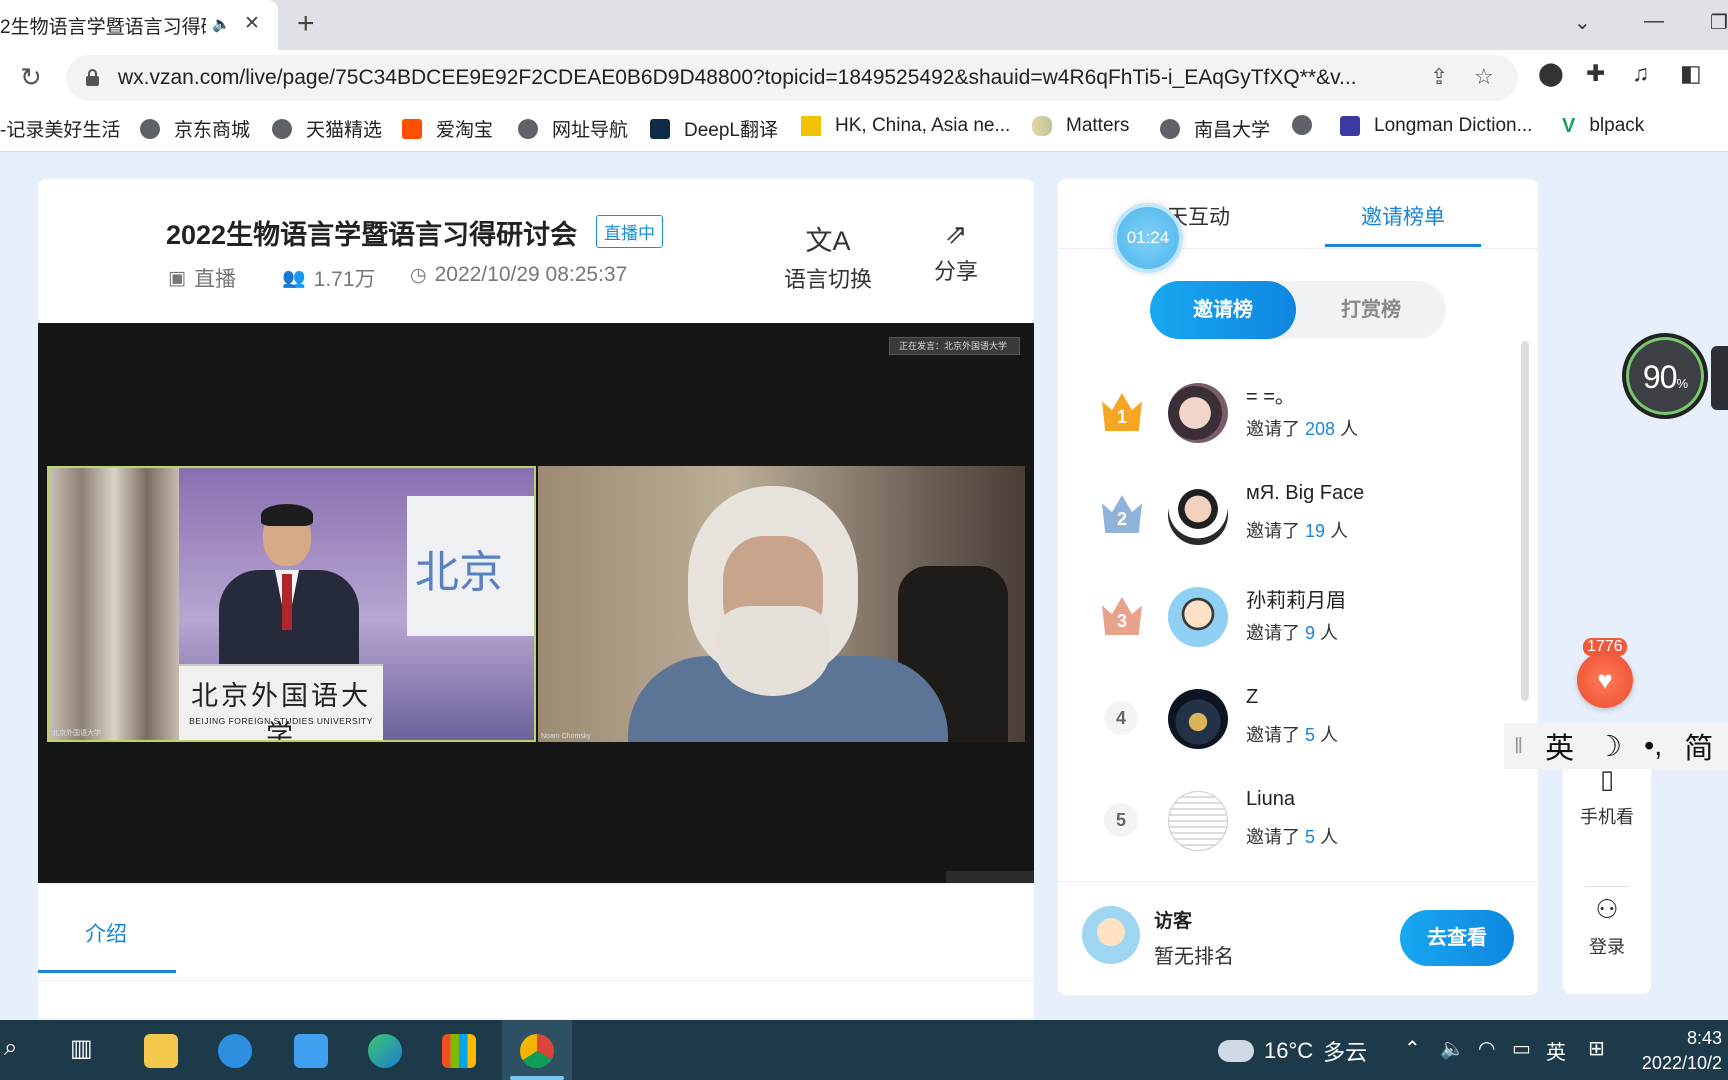 The height and width of the screenshot is (1080, 1728). I want to click on gauge-side-panel, so click(1719, 378).